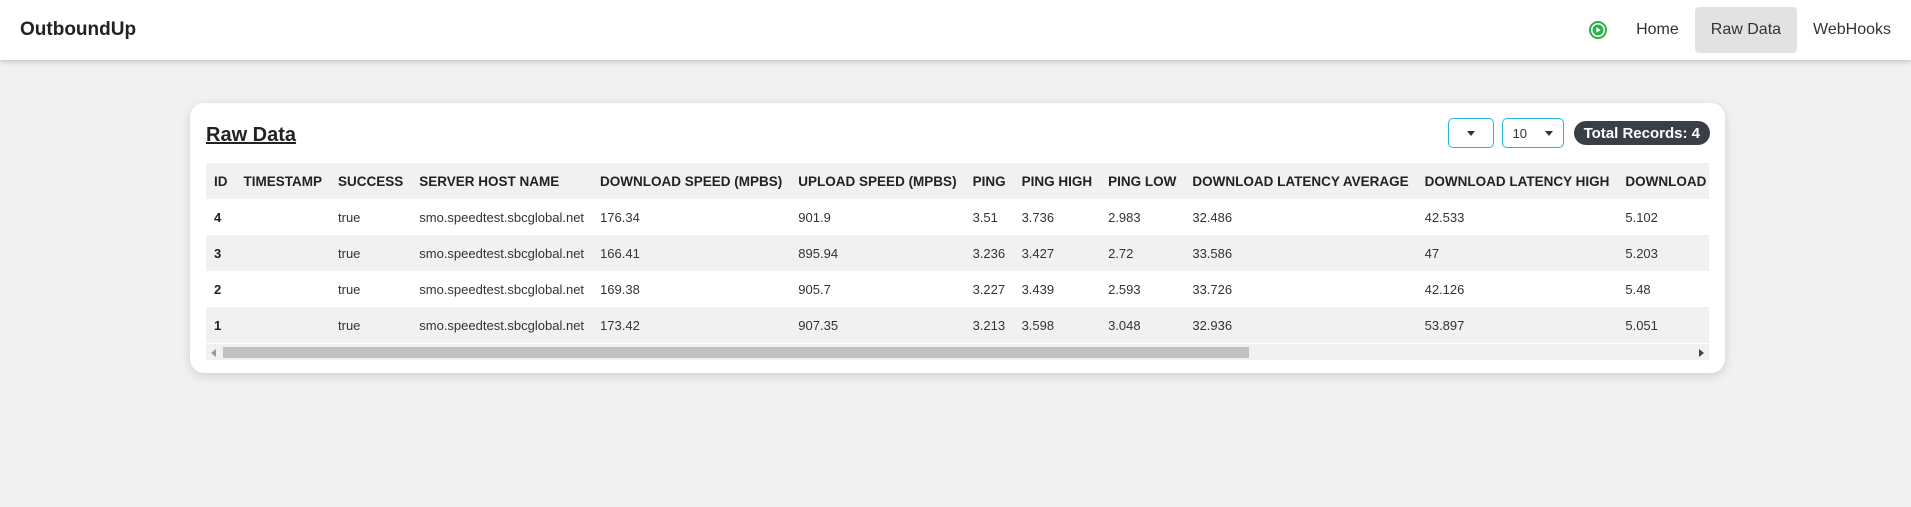 The height and width of the screenshot is (507, 1911). I want to click on cell-ping: 3.51, so click(989, 217).